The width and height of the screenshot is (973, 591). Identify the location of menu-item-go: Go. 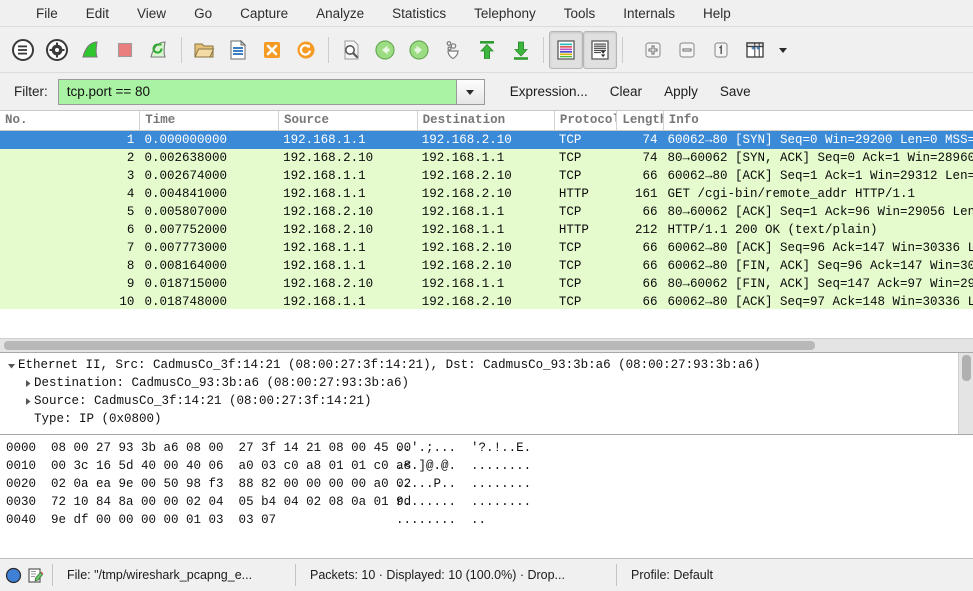
(203, 13).